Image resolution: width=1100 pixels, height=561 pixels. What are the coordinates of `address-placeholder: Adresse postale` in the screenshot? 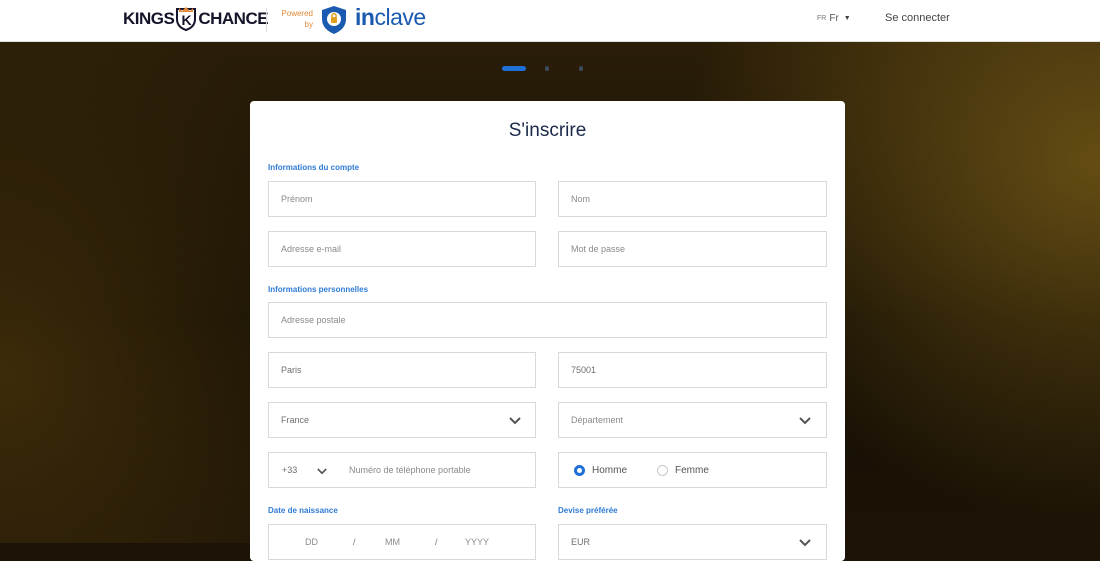 It's located at (313, 320).